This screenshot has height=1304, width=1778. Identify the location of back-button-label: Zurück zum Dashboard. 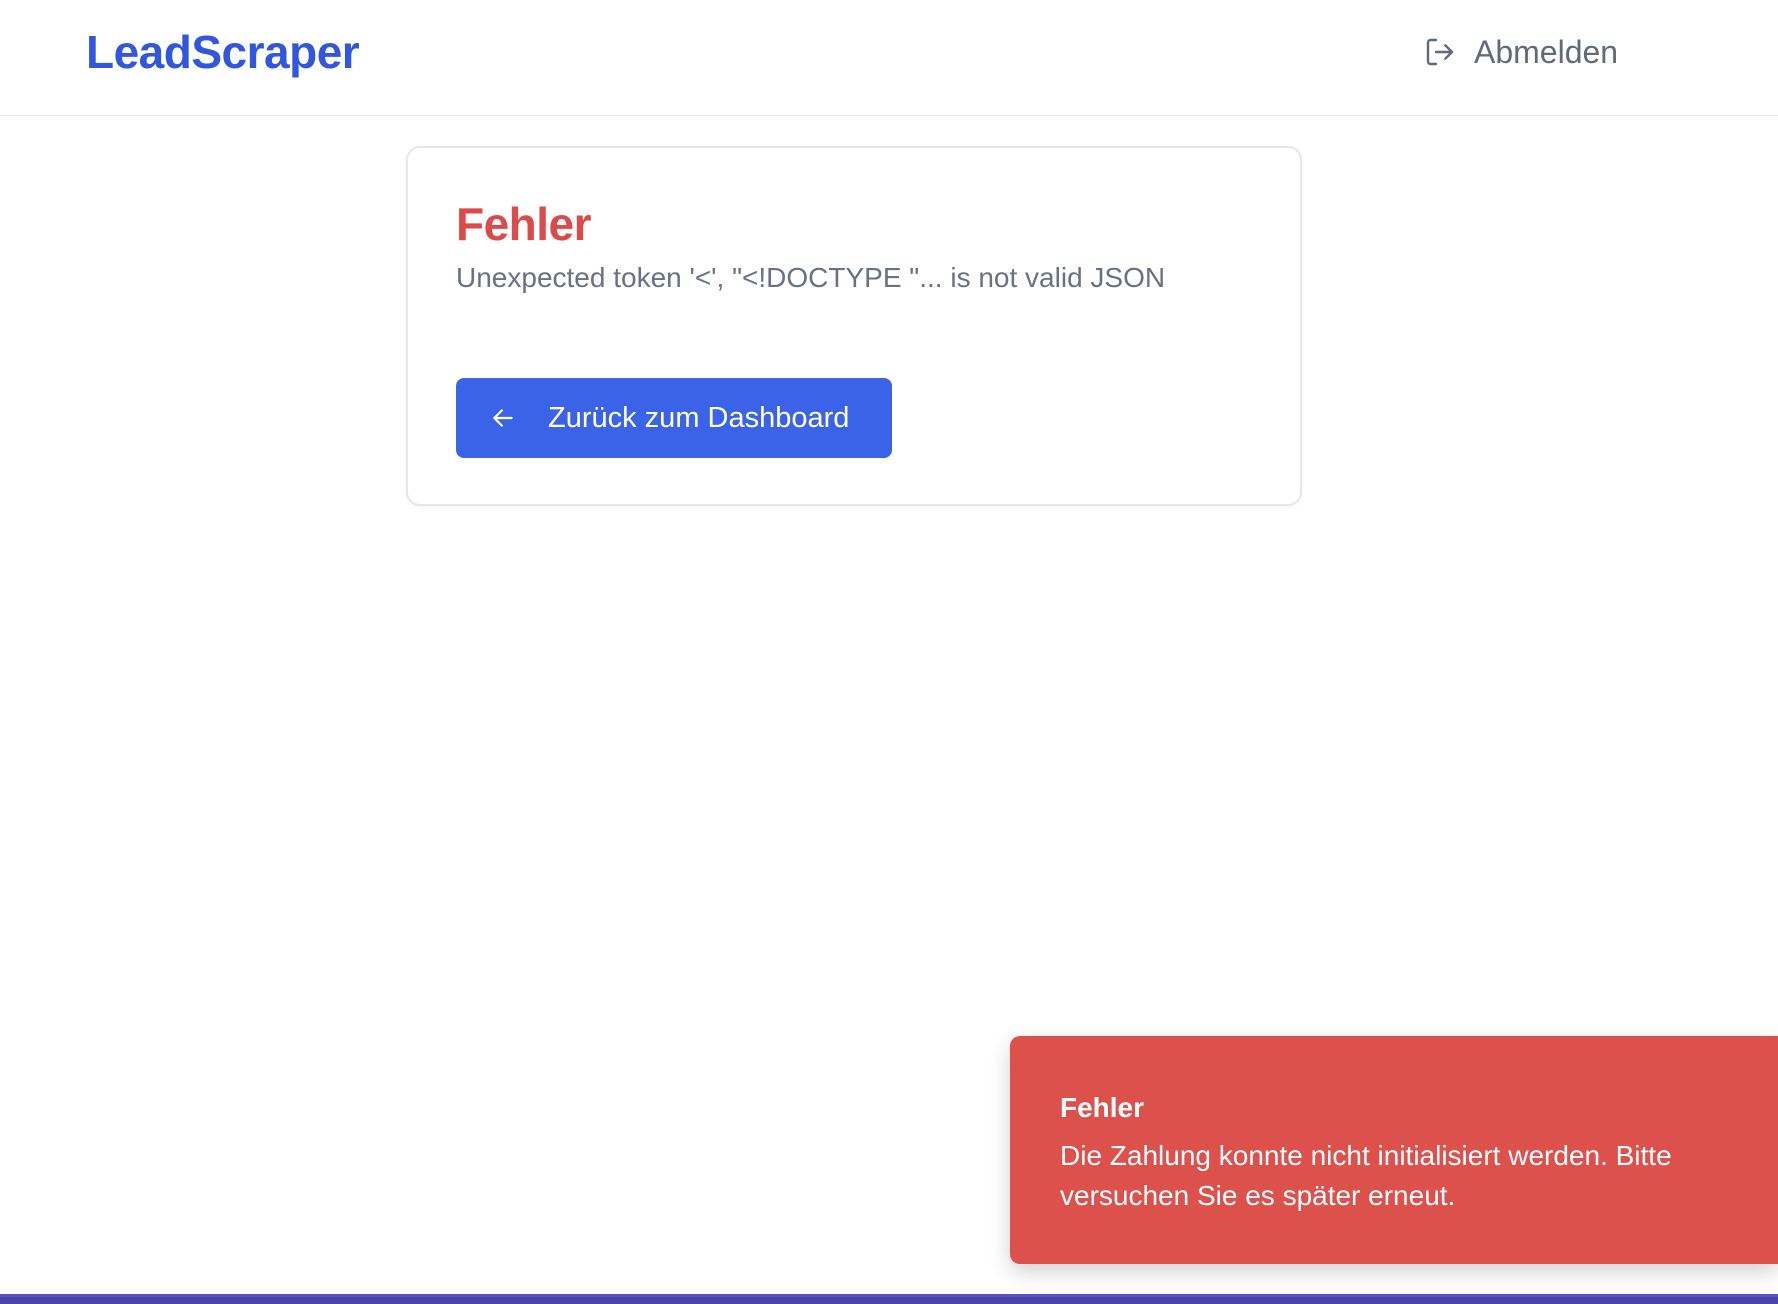
(699, 417).